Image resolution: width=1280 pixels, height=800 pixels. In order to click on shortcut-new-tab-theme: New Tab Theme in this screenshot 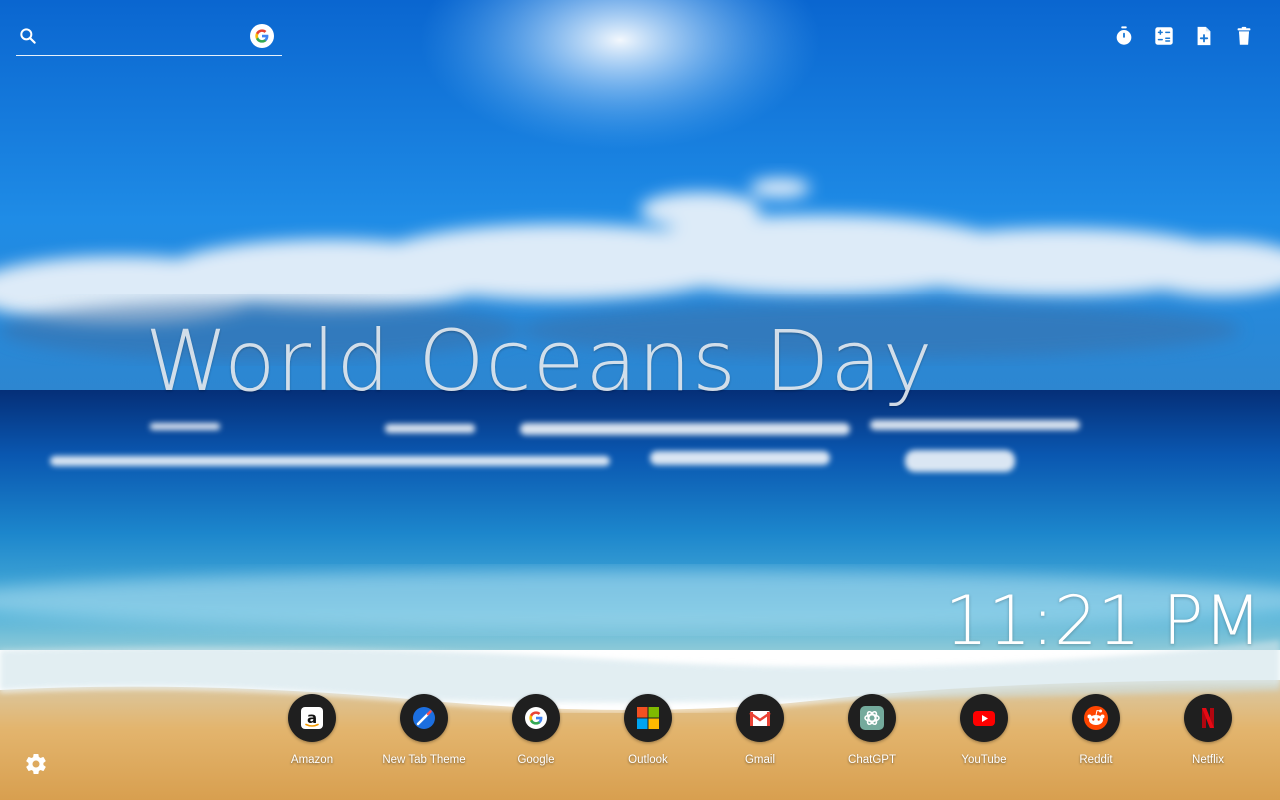, I will do `click(424, 730)`.